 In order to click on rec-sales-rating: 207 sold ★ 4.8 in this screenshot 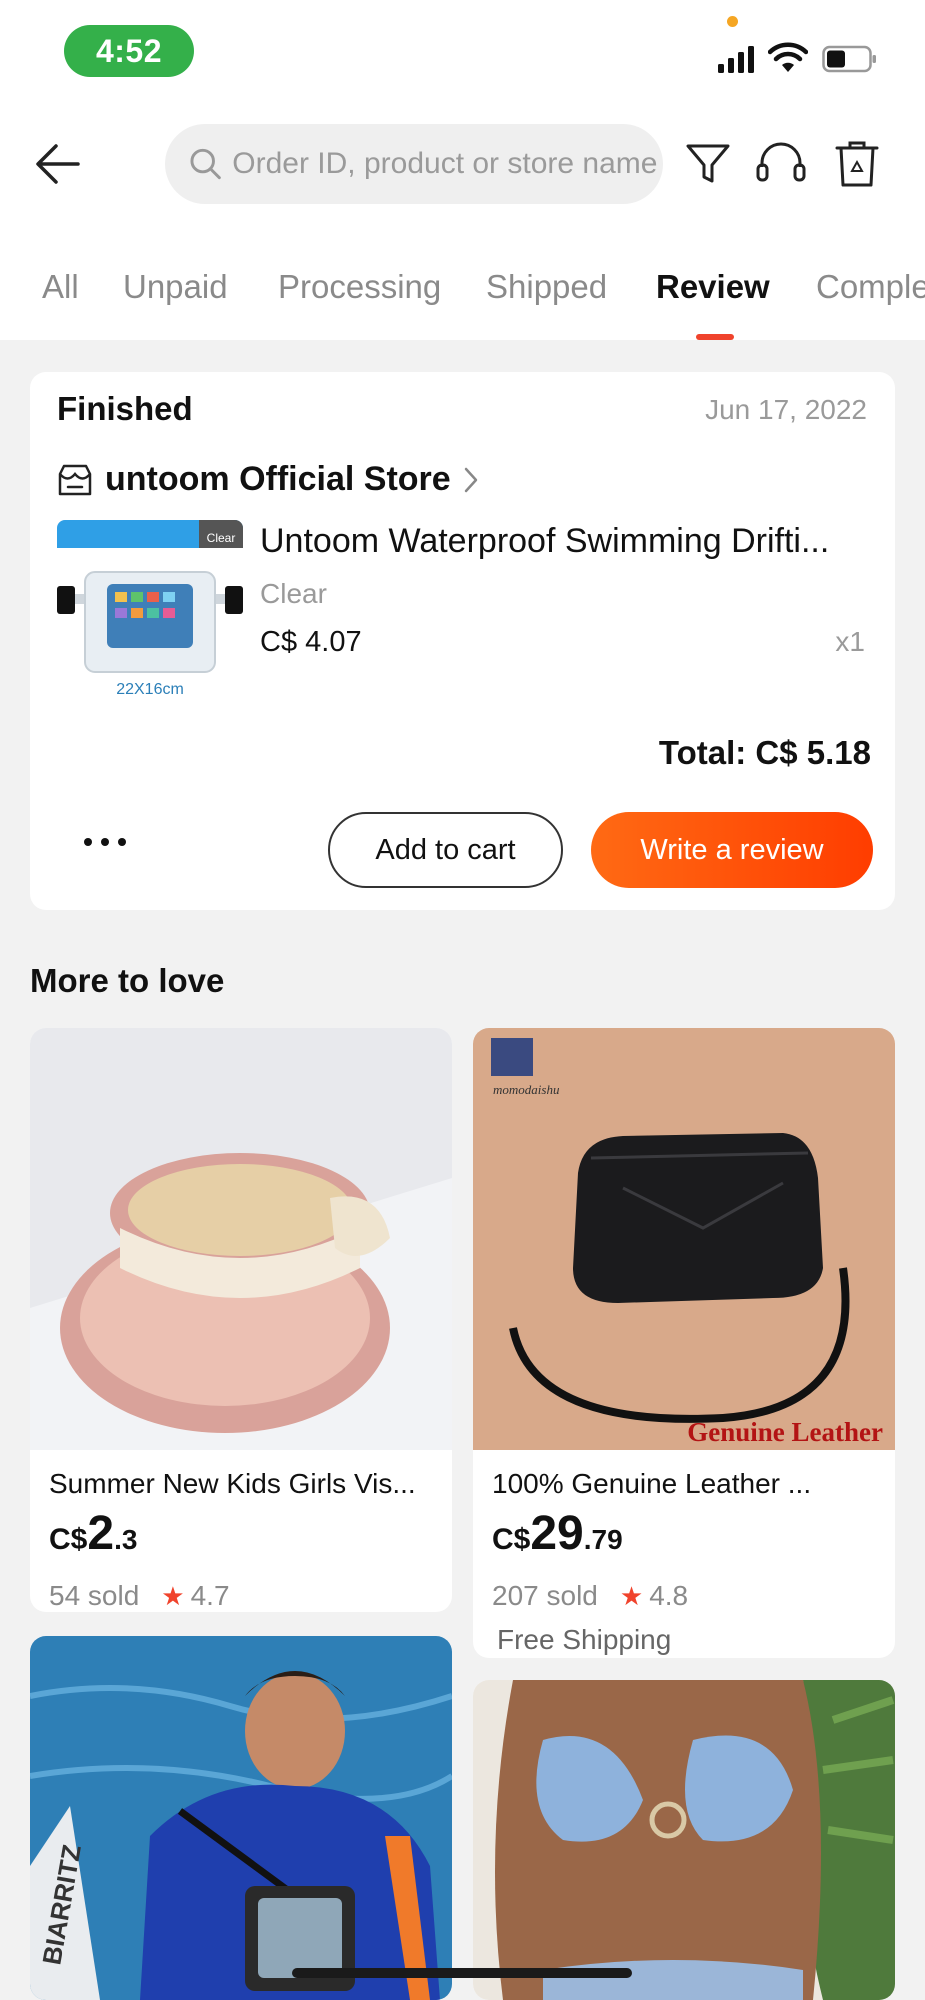, I will do `click(590, 1596)`.